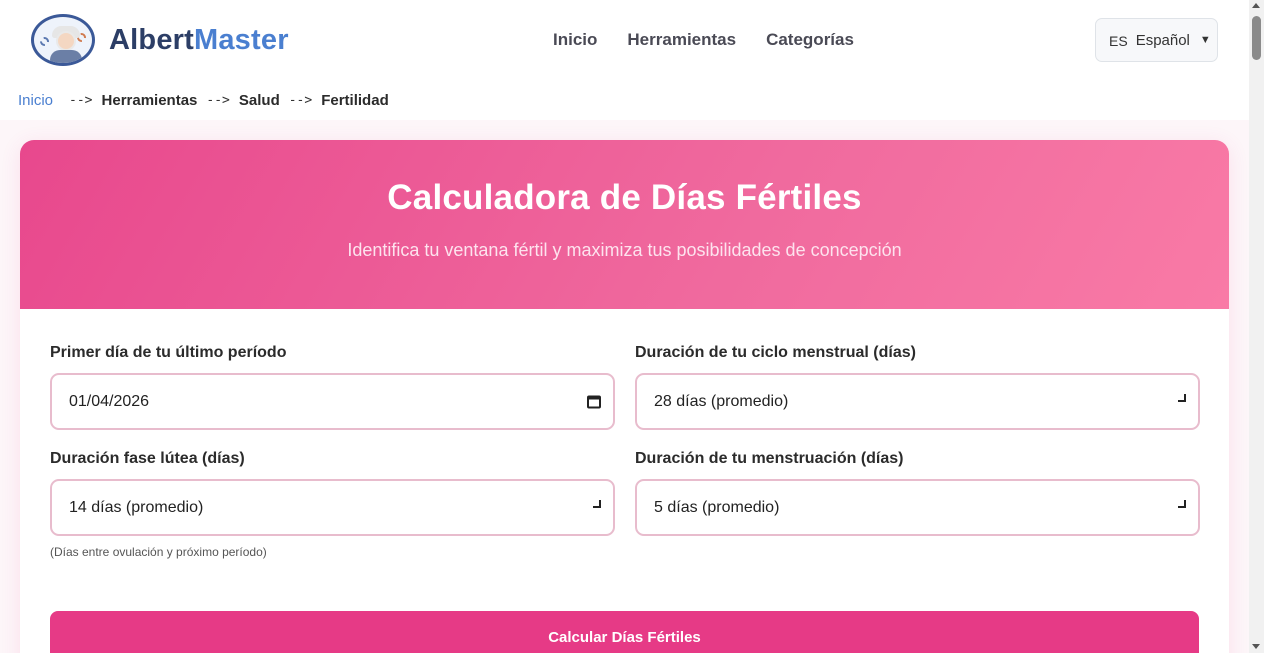 The height and width of the screenshot is (653, 1264). What do you see at coordinates (721, 401) in the screenshot?
I see `cycle-length-value: 28 días (promedio)` at bounding box center [721, 401].